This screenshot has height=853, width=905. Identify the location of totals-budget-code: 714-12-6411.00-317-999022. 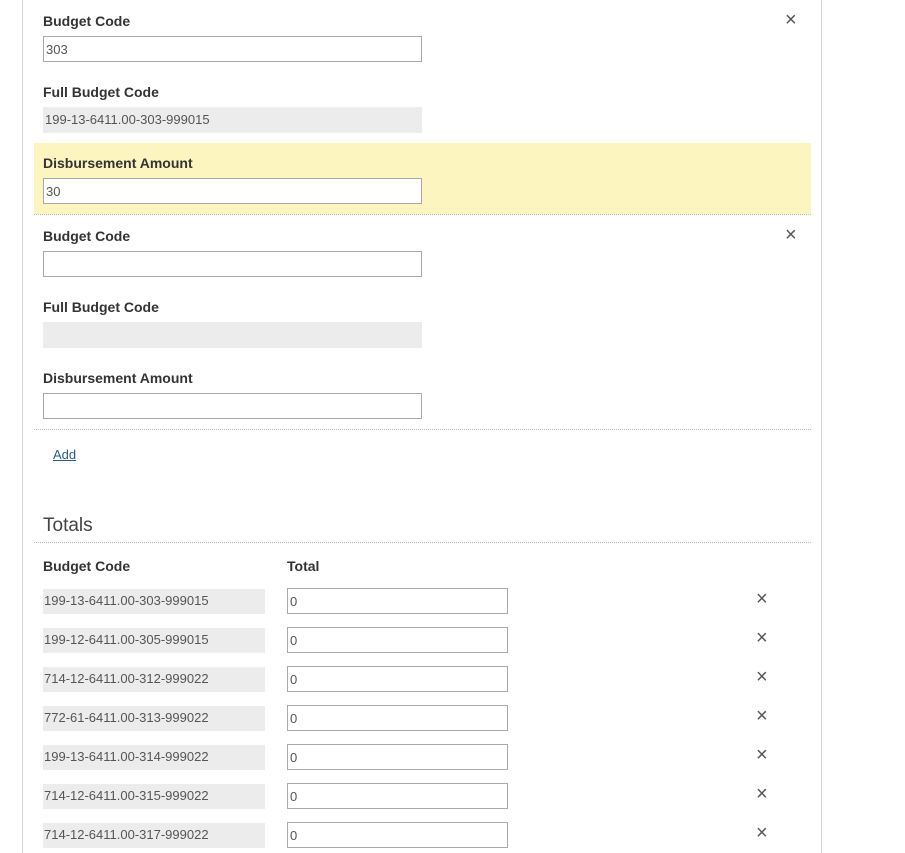
(154, 835).